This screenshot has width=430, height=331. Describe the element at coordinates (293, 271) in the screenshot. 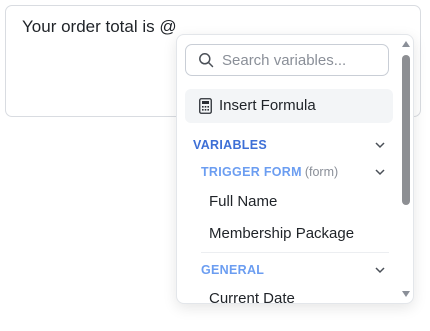

I see `section-general: GENERAL` at that location.